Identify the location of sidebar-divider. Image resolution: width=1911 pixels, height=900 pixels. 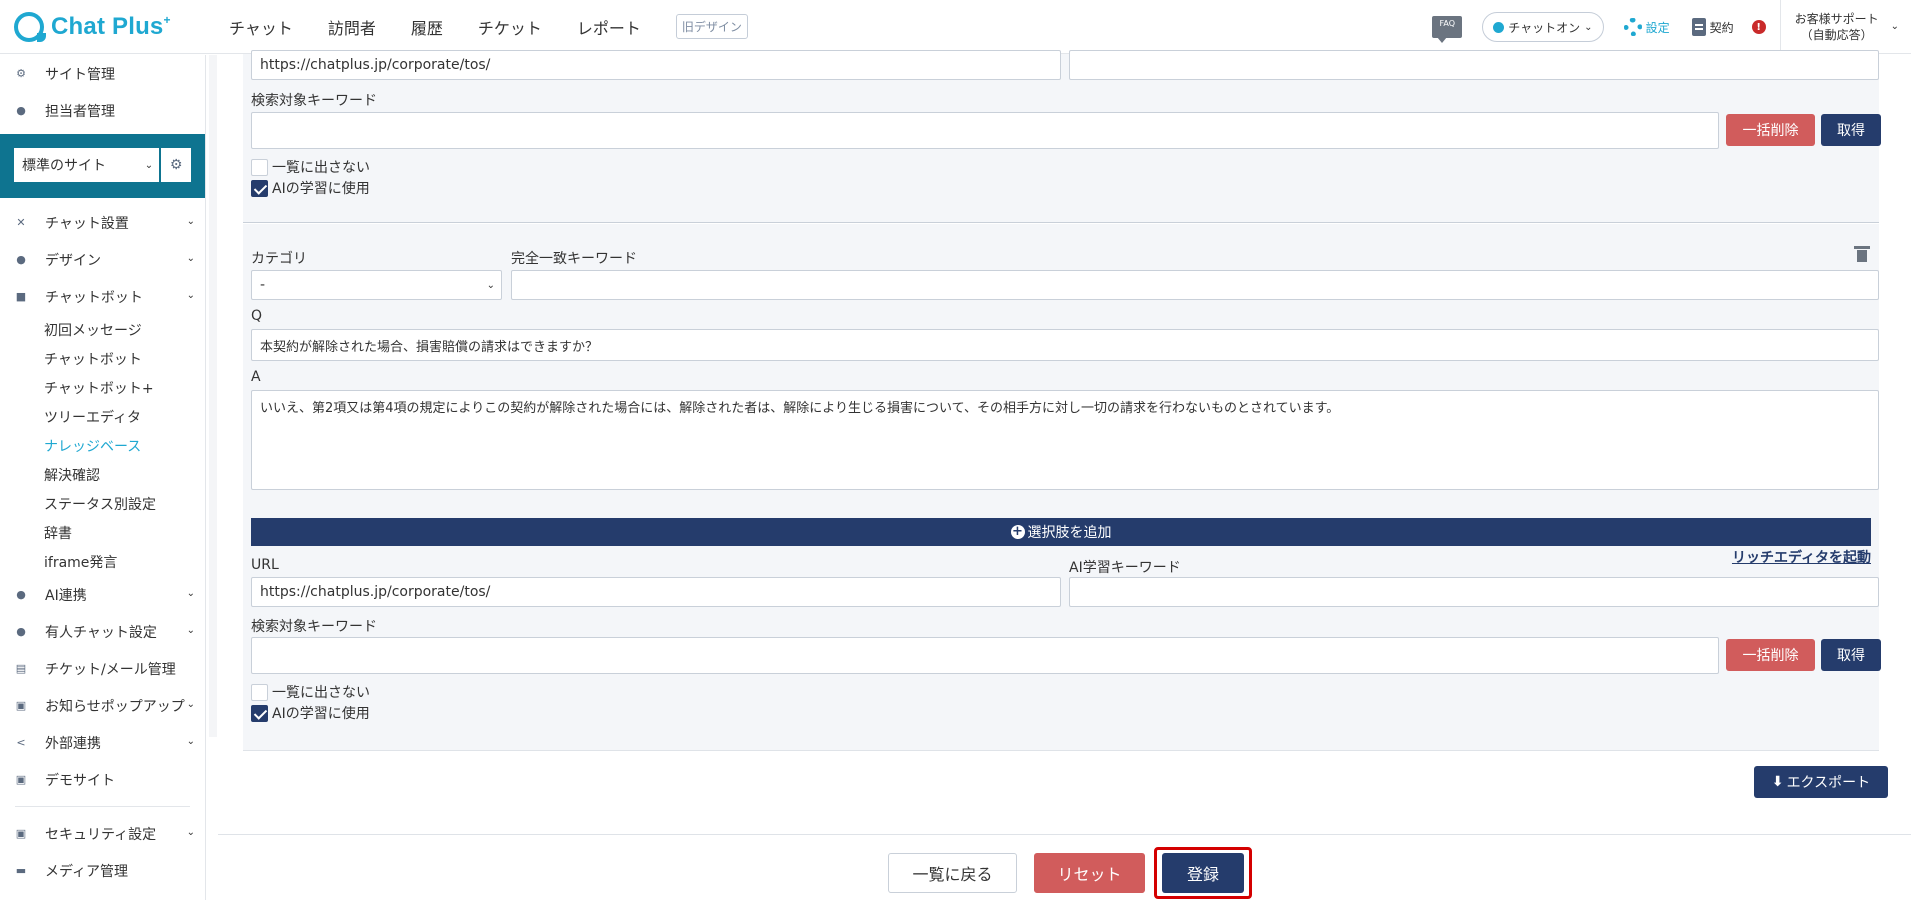
(102, 806).